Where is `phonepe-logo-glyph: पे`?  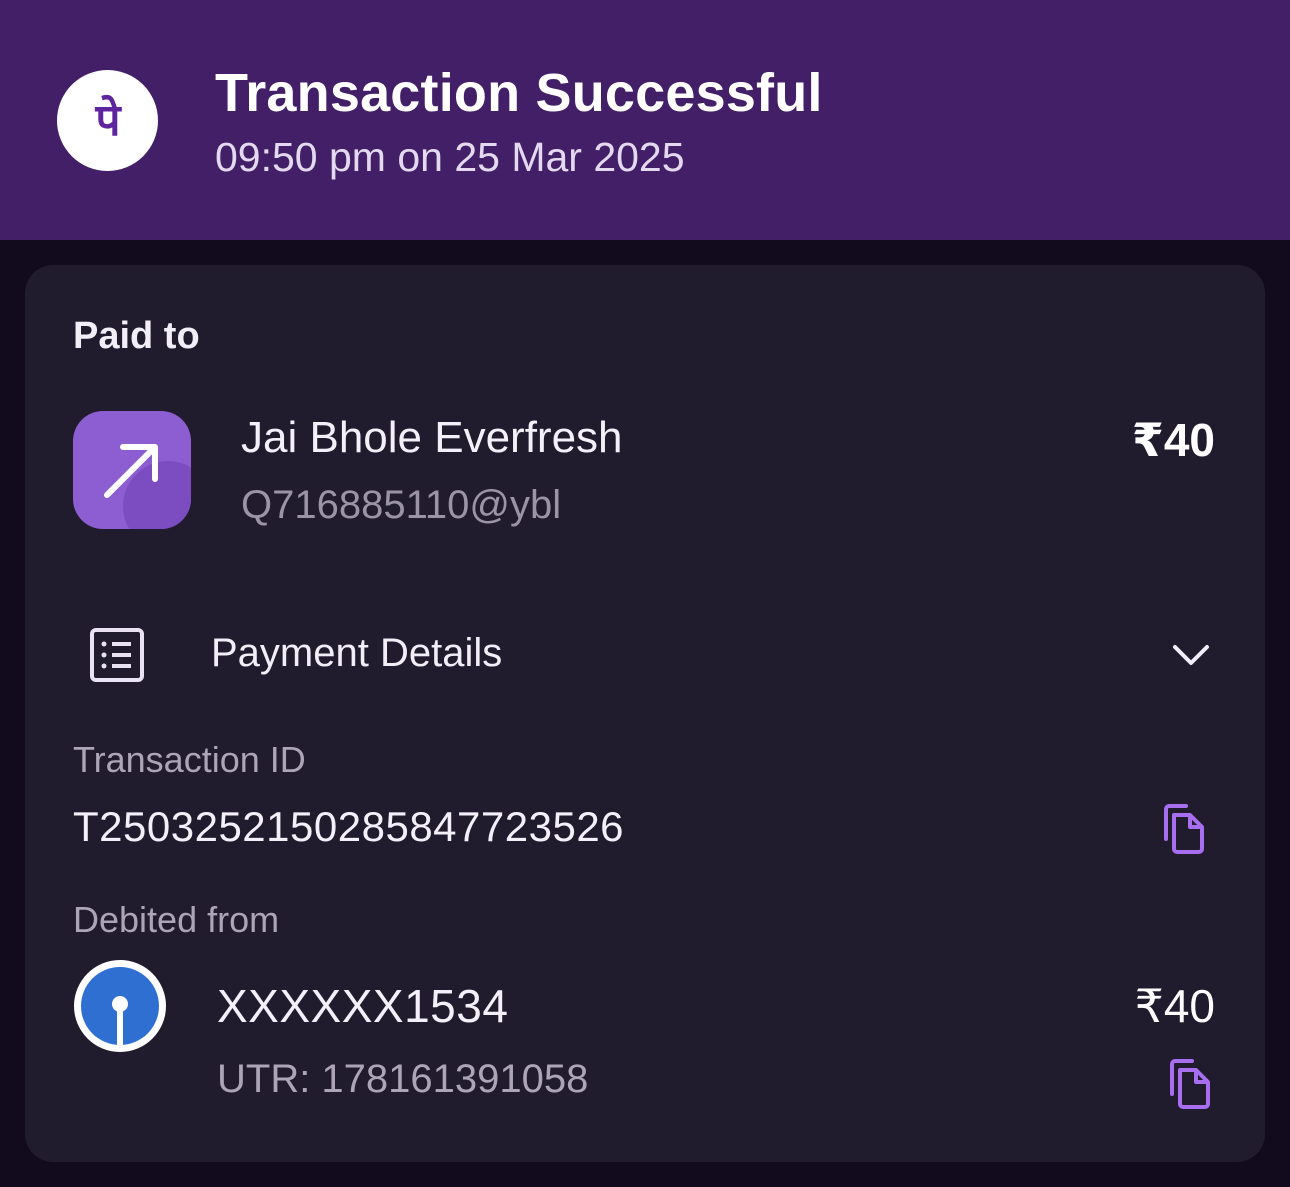
phonepe-logo-glyph: पे is located at coordinates (108, 120).